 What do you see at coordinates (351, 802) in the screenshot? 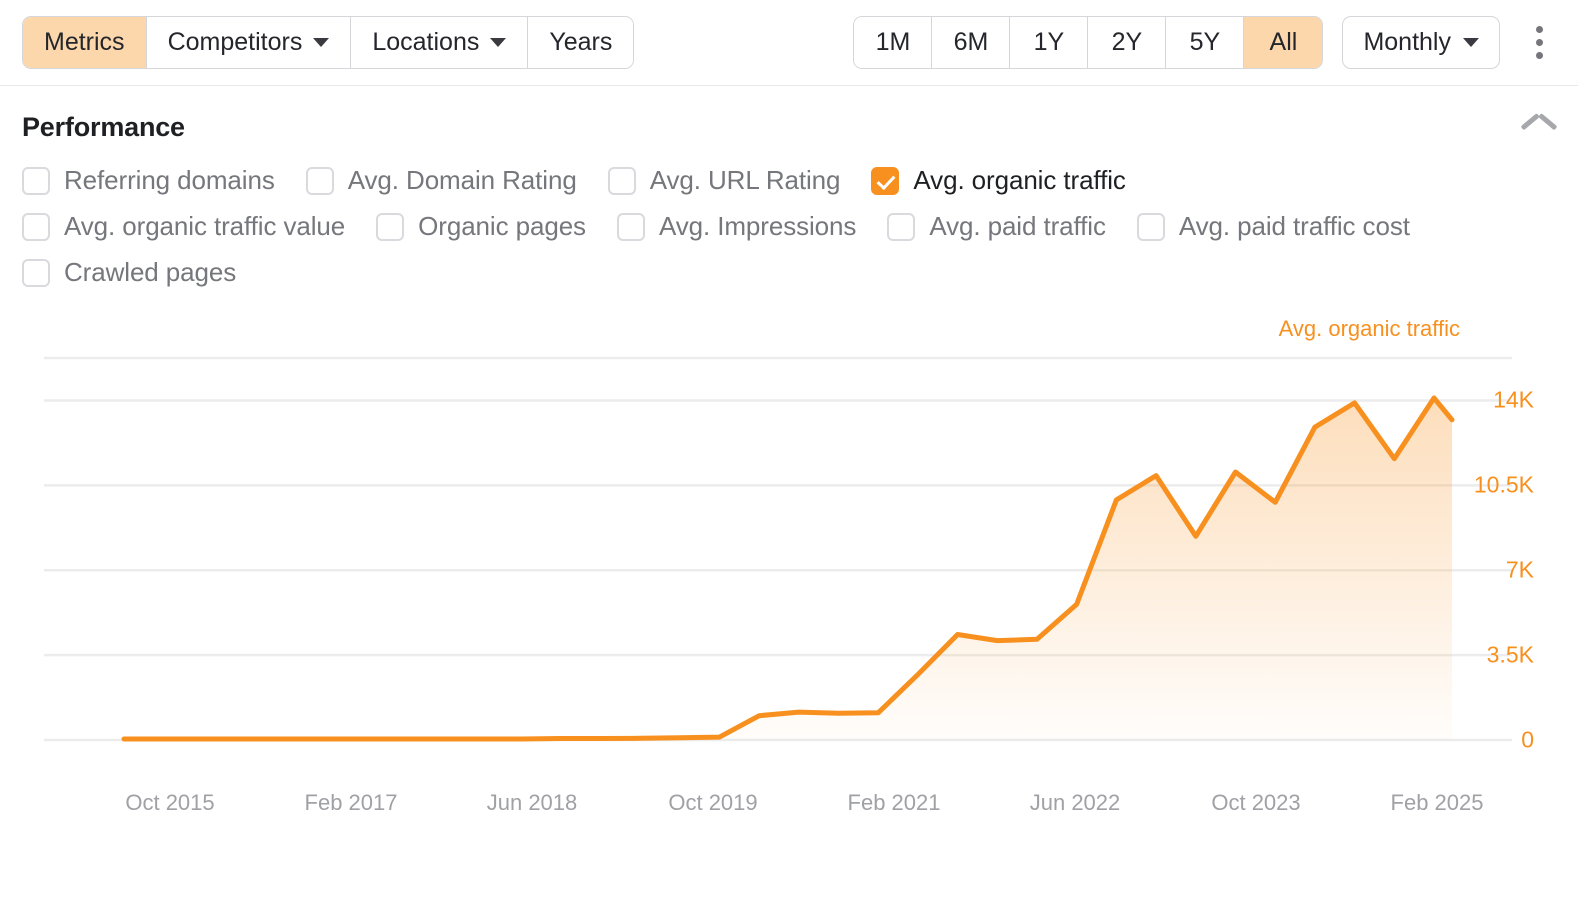
I see `x-axis-tick-label: Feb 2017` at bounding box center [351, 802].